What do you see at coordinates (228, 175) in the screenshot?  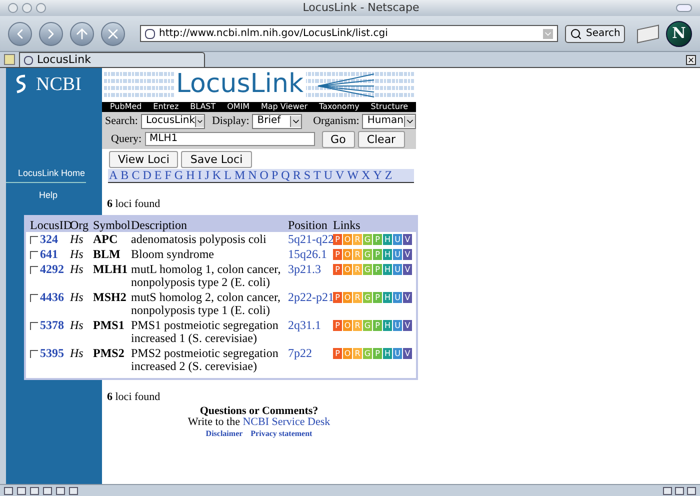 I see `letter-link: L` at bounding box center [228, 175].